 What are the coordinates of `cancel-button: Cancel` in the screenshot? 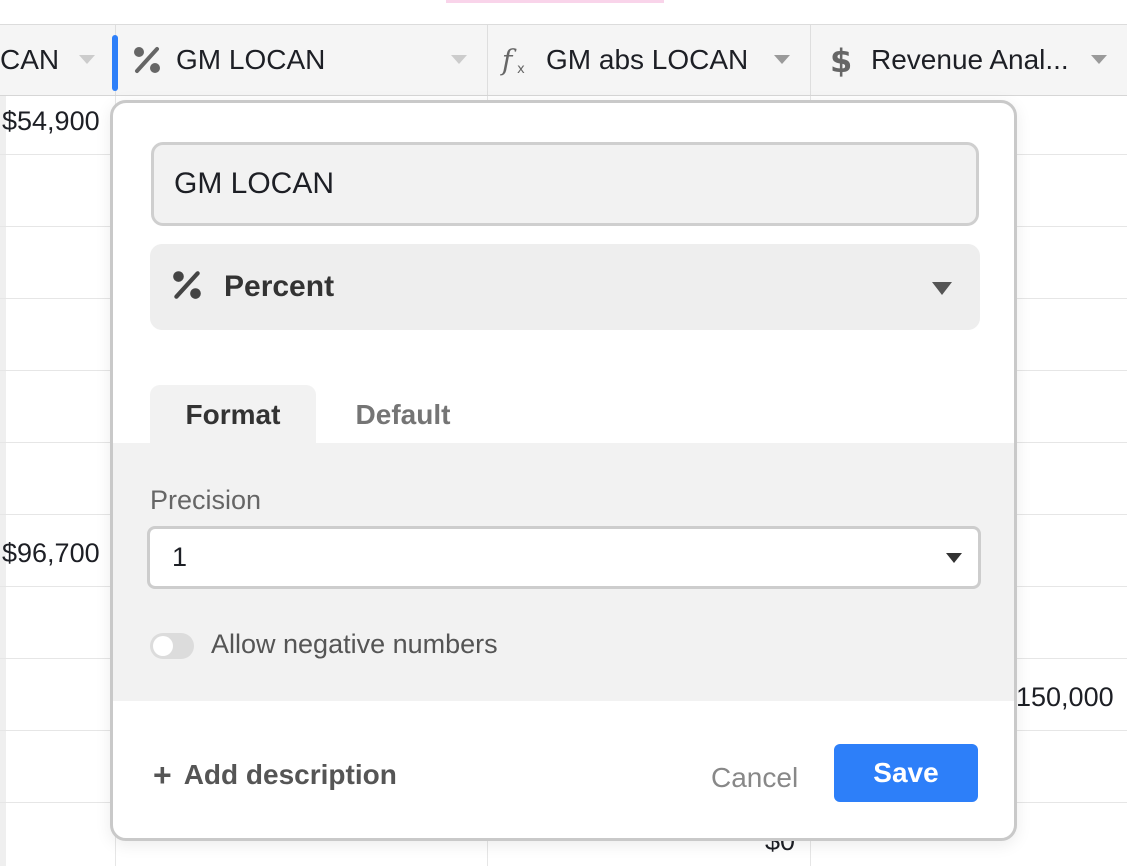 It's located at (754, 778).